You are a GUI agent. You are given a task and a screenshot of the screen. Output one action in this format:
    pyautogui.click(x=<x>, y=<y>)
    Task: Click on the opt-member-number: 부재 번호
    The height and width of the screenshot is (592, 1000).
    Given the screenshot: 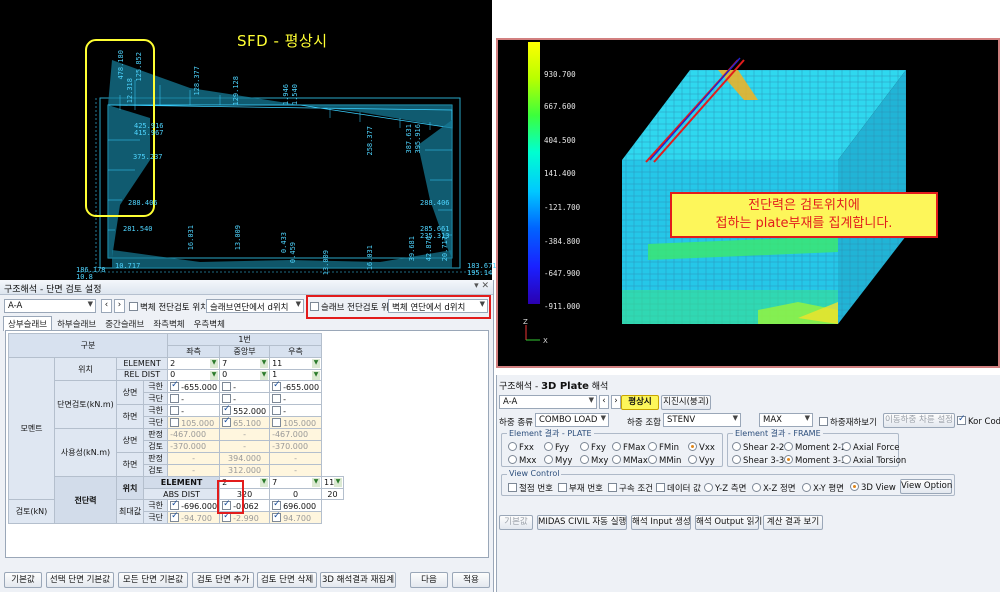 What is the action you would take?
    pyautogui.click(x=580, y=488)
    